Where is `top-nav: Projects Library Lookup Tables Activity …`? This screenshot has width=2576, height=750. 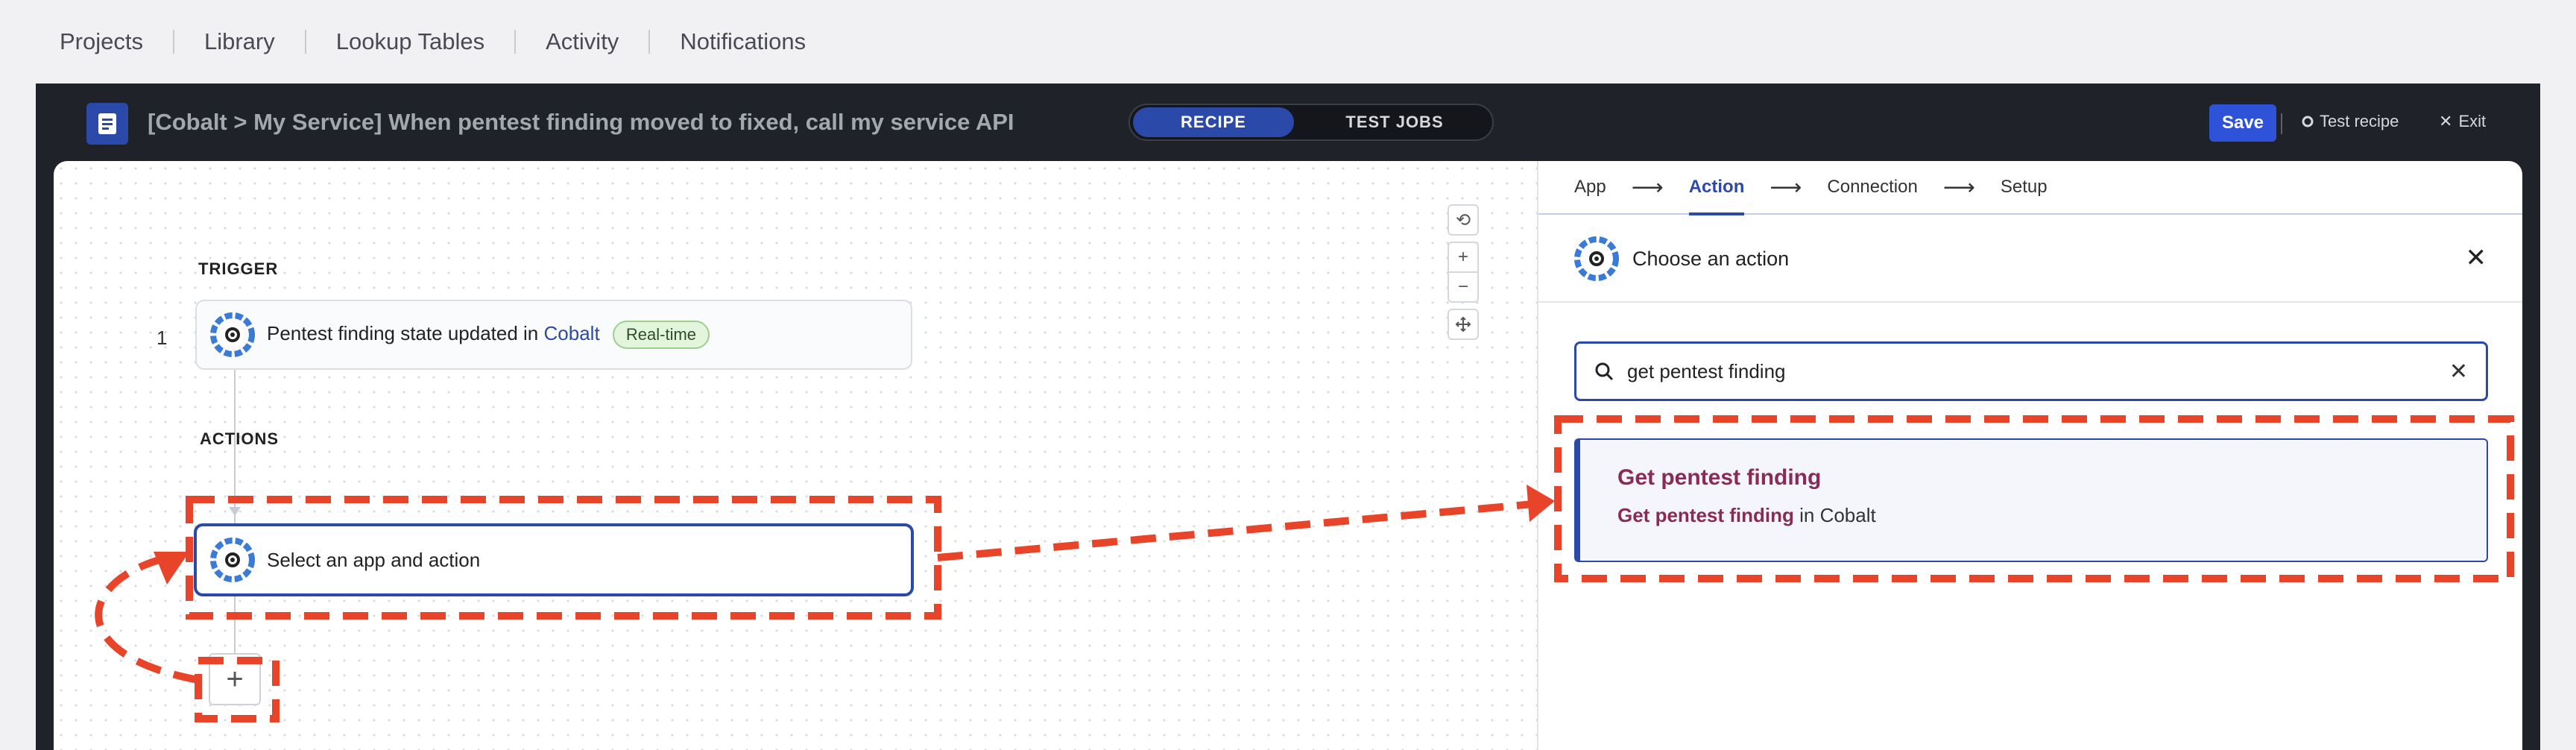
top-nav: Projects Library Lookup Tables Activity … is located at coordinates (1288, 41).